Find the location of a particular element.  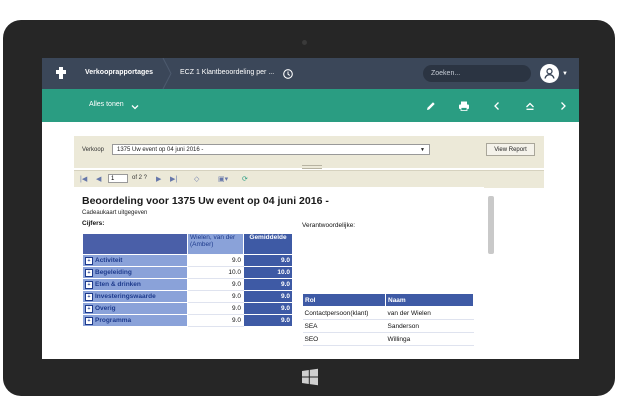

role-cell: SEA is located at coordinates (344, 326).